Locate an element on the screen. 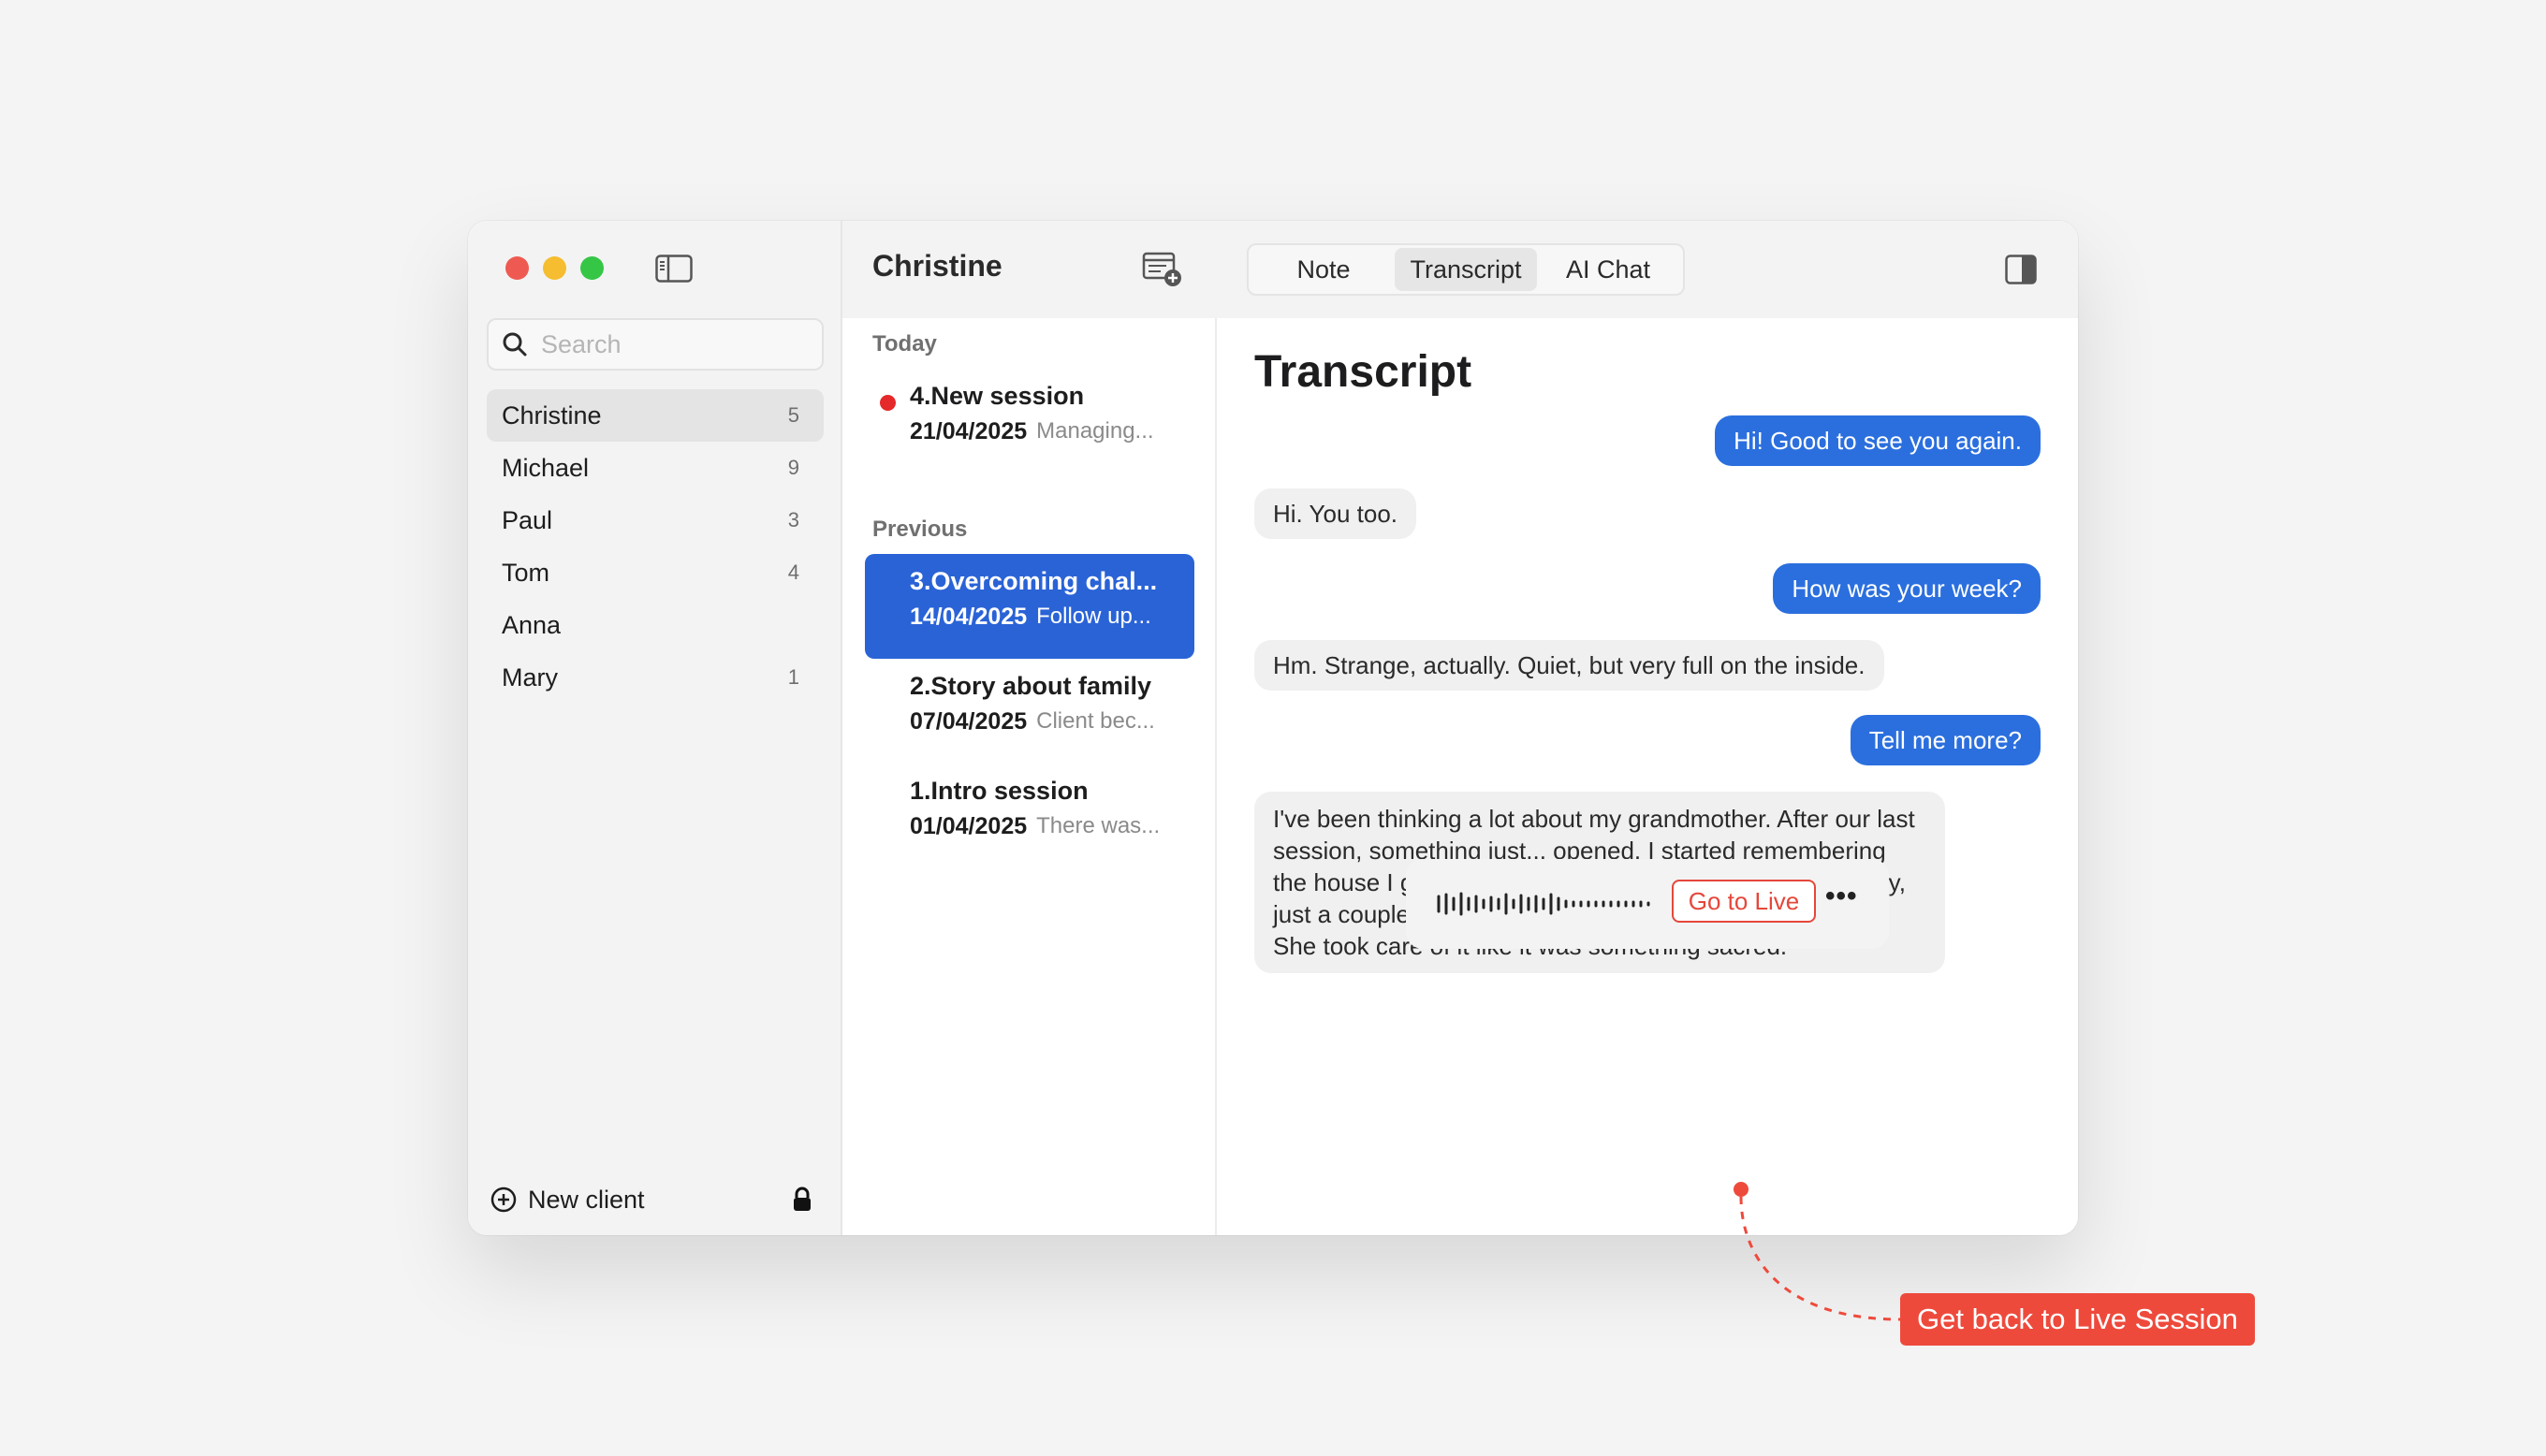 The width and height of the screenshot is (2546, 1456). search-icon is located at coordinates (515, 344).